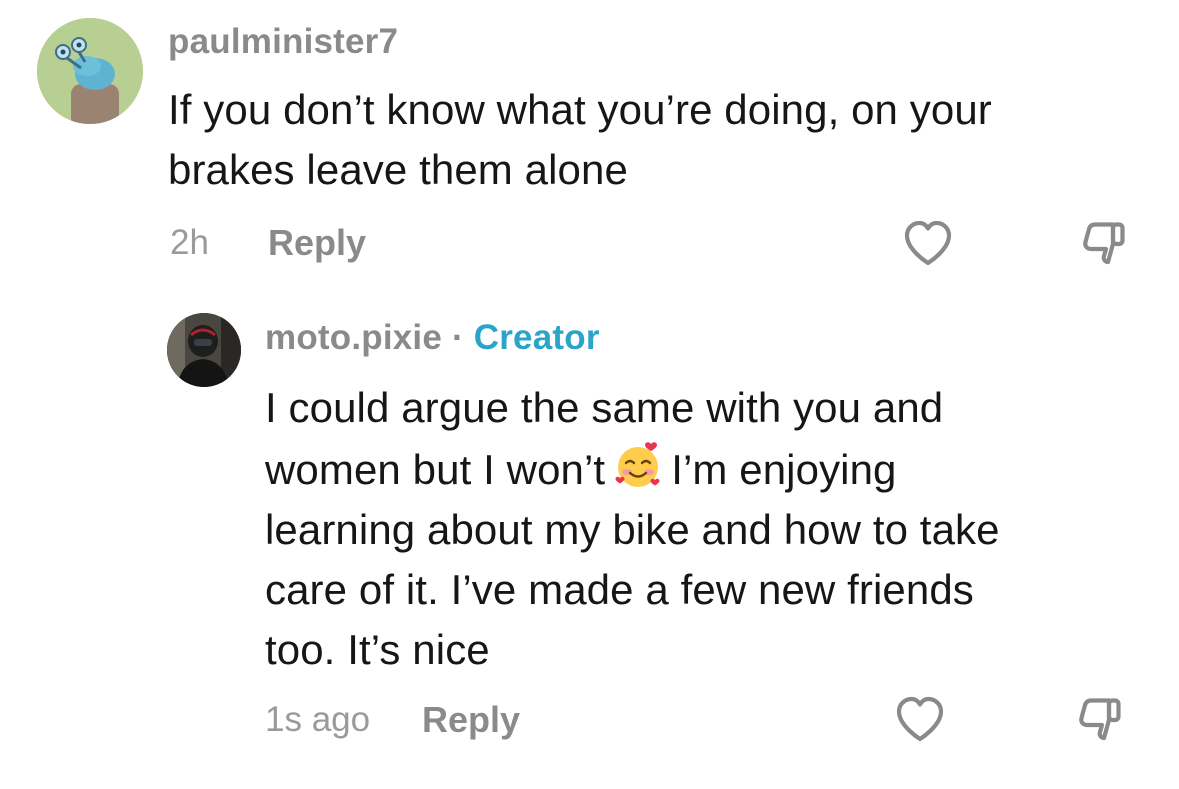 The image size is (1179, 789). What do you see at coordinates (619, 589) in the screenshot?
I see `comment-text-line: care of it. I’ve made a few new friends` at bounding box center [619, 589].